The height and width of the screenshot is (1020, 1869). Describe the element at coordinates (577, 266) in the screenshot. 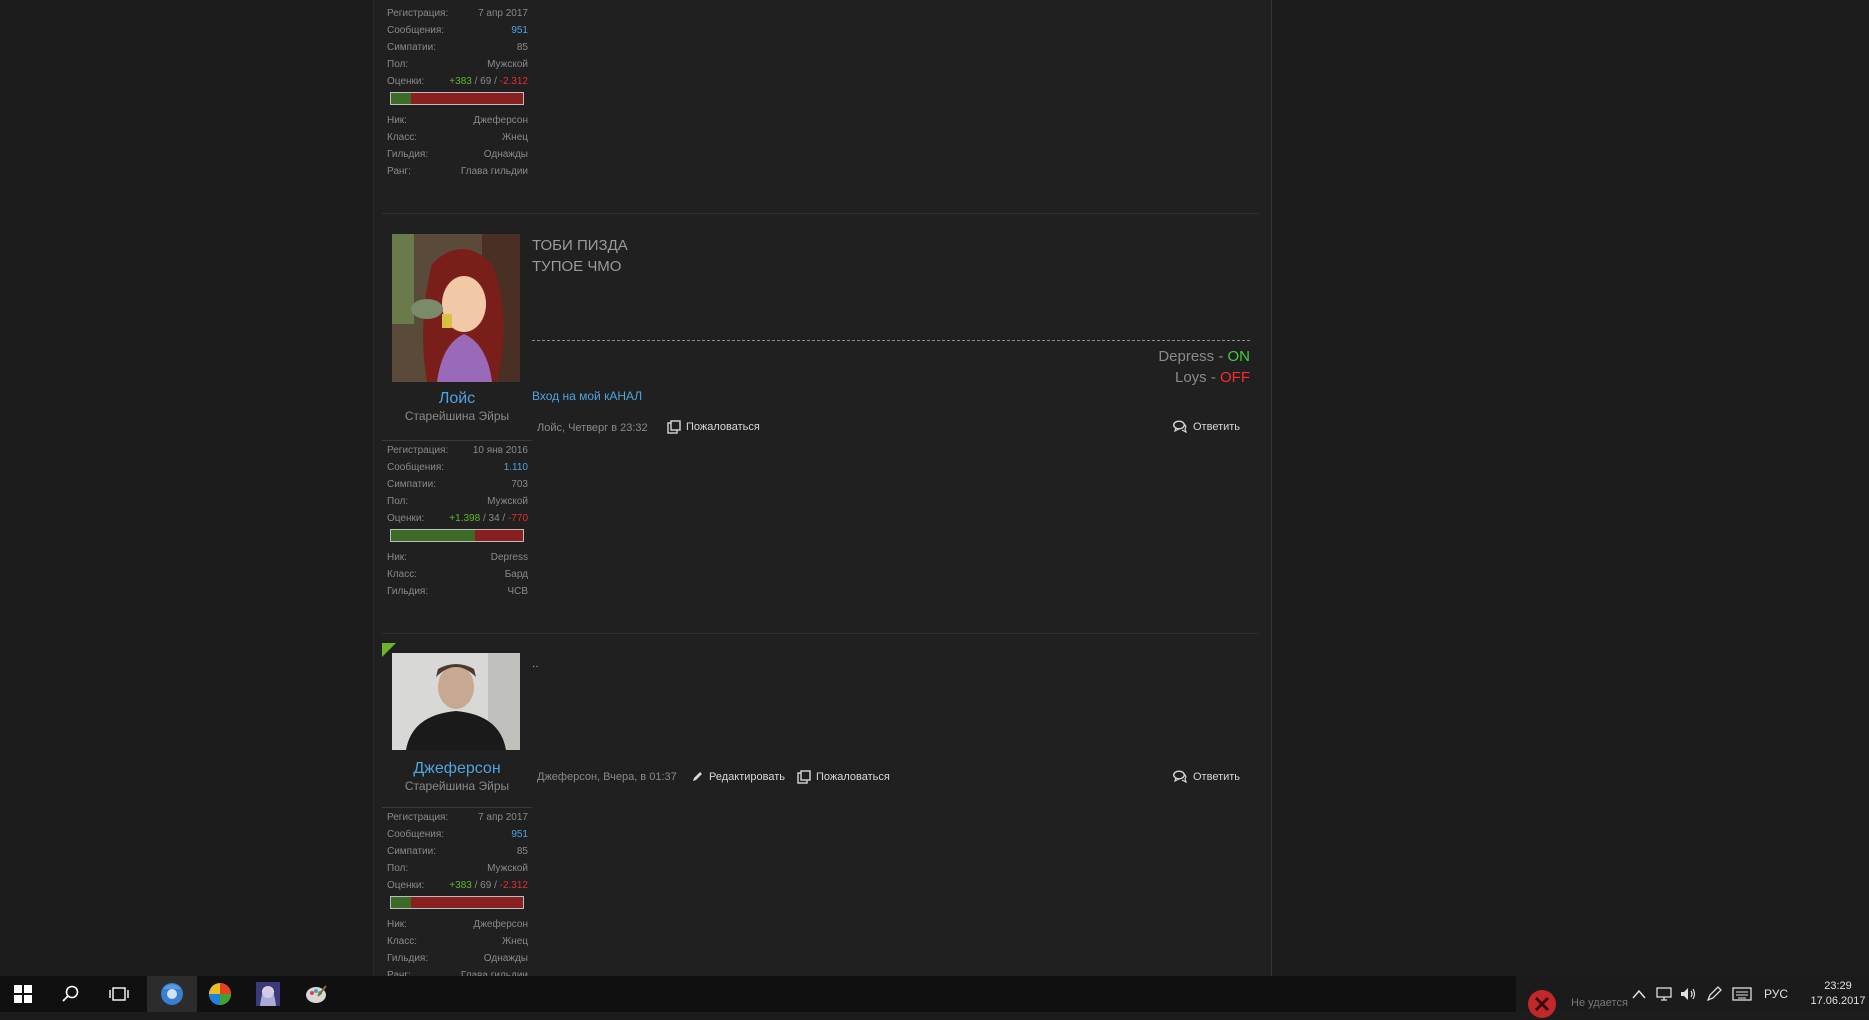

I see `post-line: ТУПОЕ ЧМО` at that location.